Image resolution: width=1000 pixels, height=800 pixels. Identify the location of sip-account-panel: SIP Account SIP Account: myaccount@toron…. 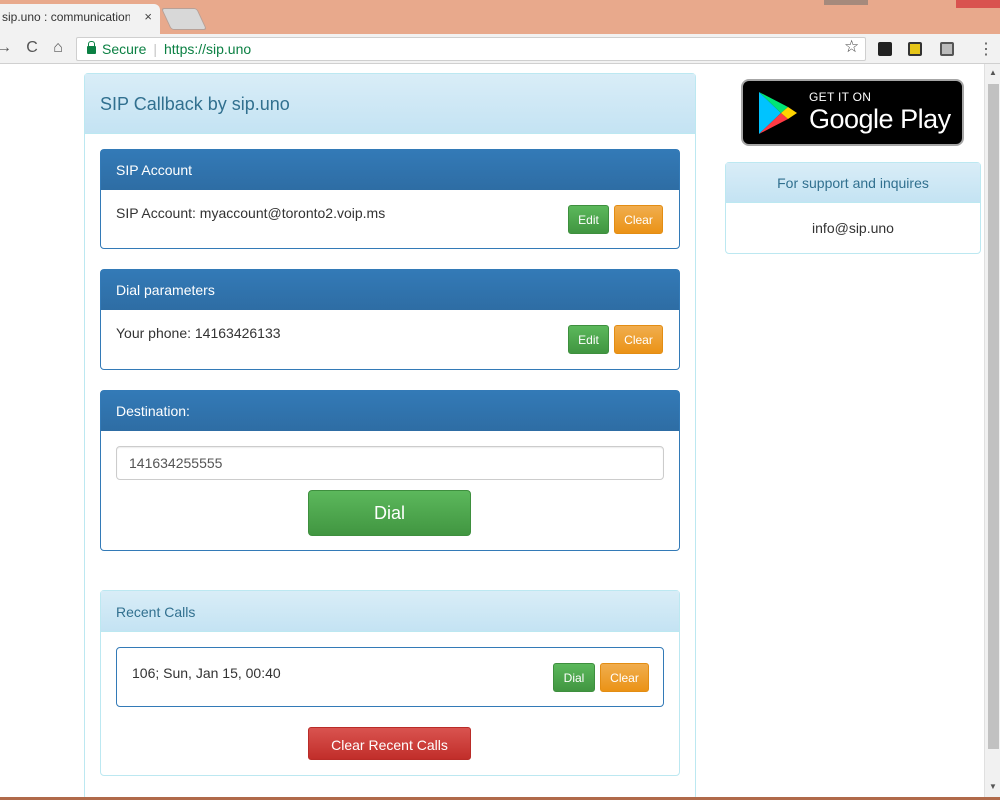
(390, 199).